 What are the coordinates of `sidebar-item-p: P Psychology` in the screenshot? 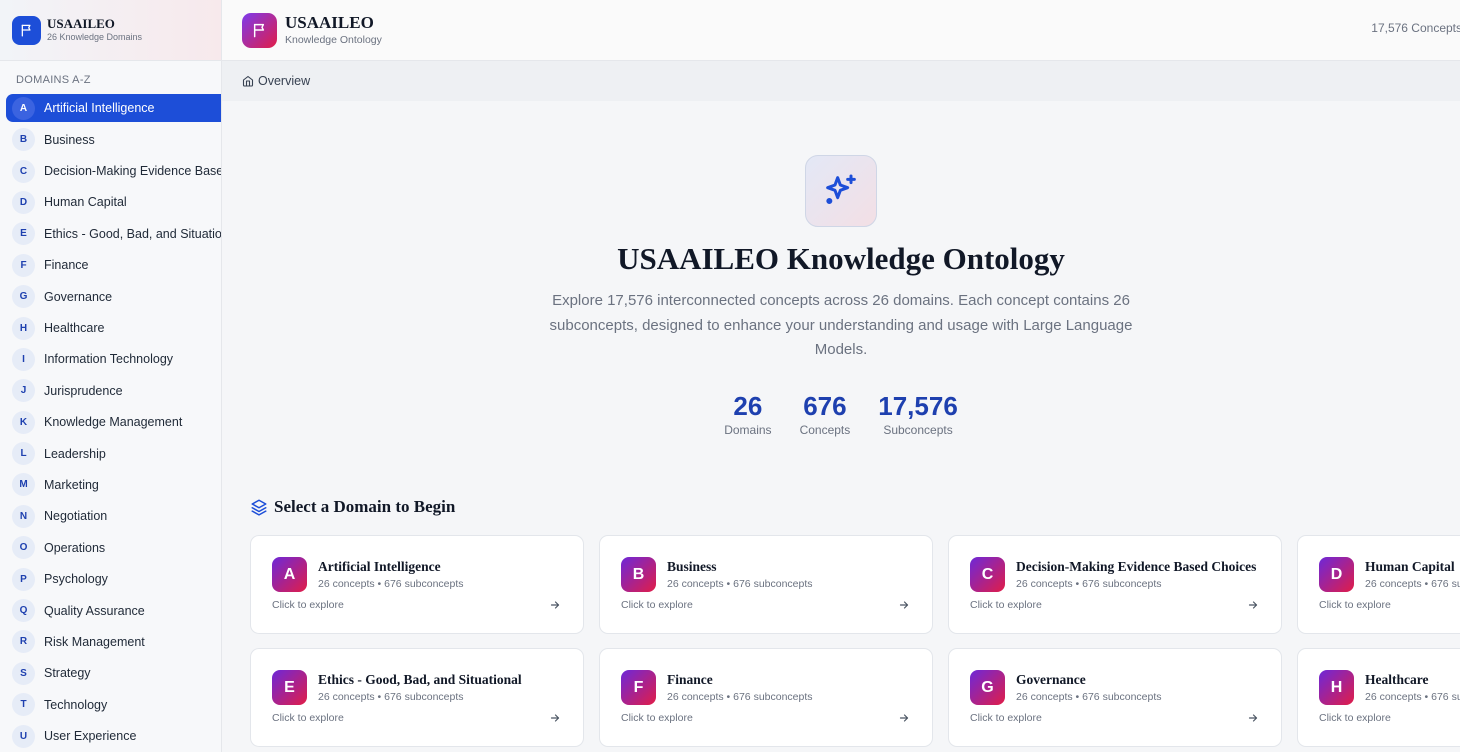 It's located at (110, 578).